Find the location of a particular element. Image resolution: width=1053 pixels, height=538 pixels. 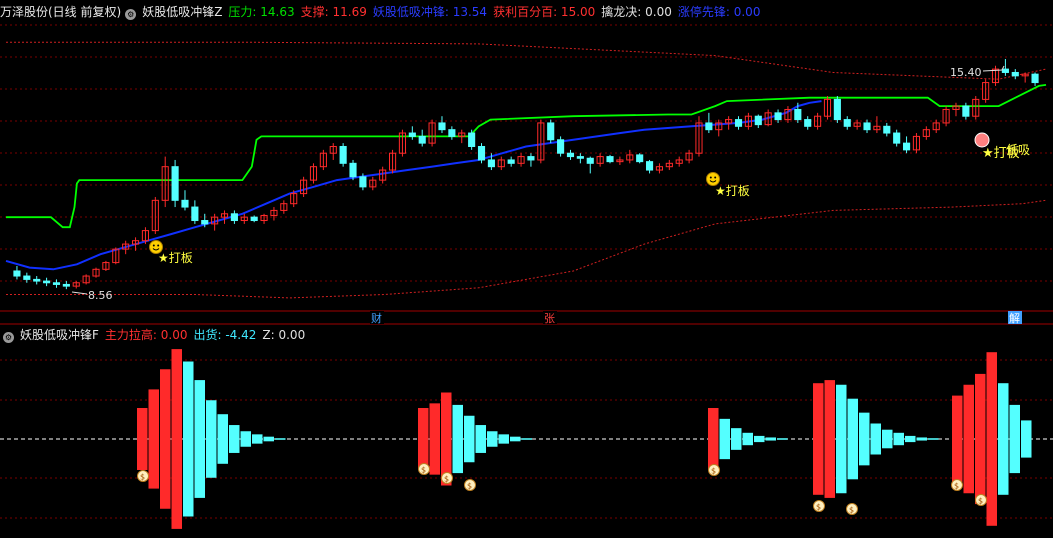

high-price-arrow is located at coordinates (993, 68).